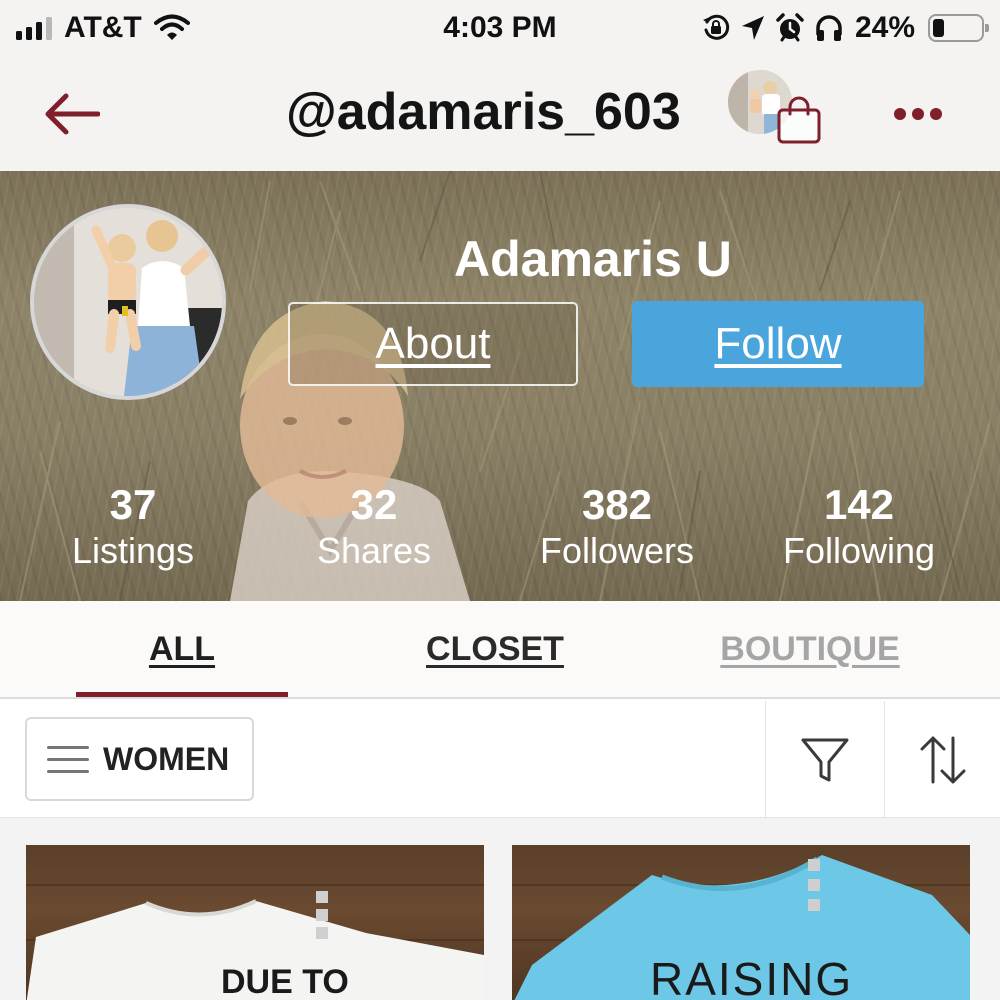 Image resolution: width=1000 pixels, height=1000 pixels. Describe the element at coordinates (859, 504) in the screenshot. I see `stat-value: 142` at that location.